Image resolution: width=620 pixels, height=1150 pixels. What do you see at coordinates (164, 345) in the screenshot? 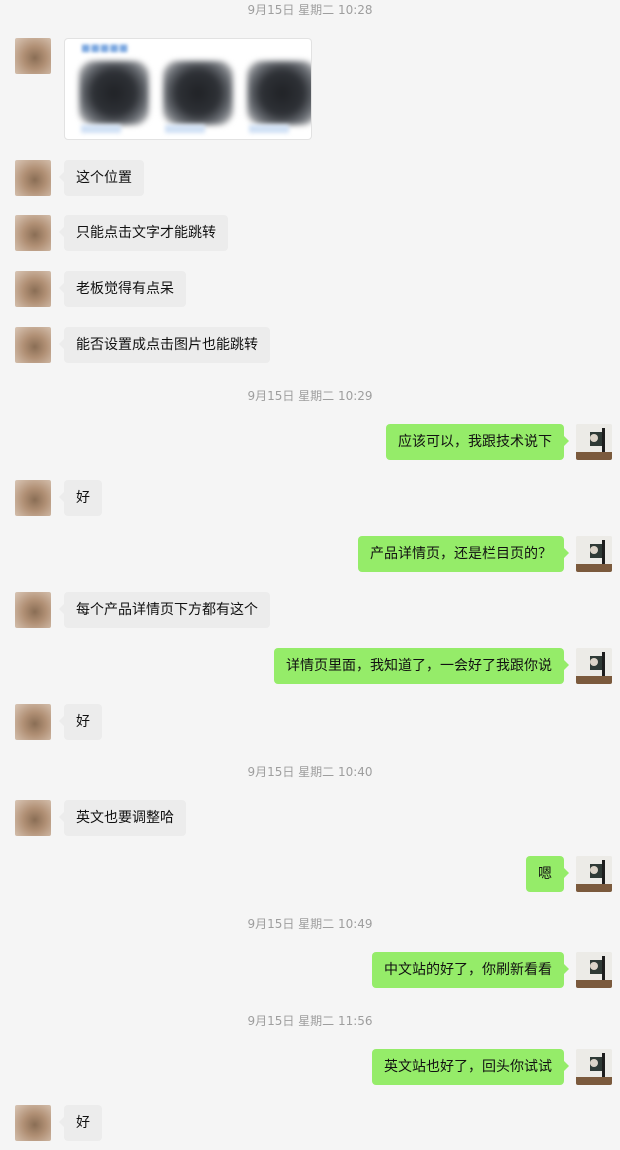
I see `received-message: 能否设置成点击图片也能跳转` at bounding box center [164, 345].